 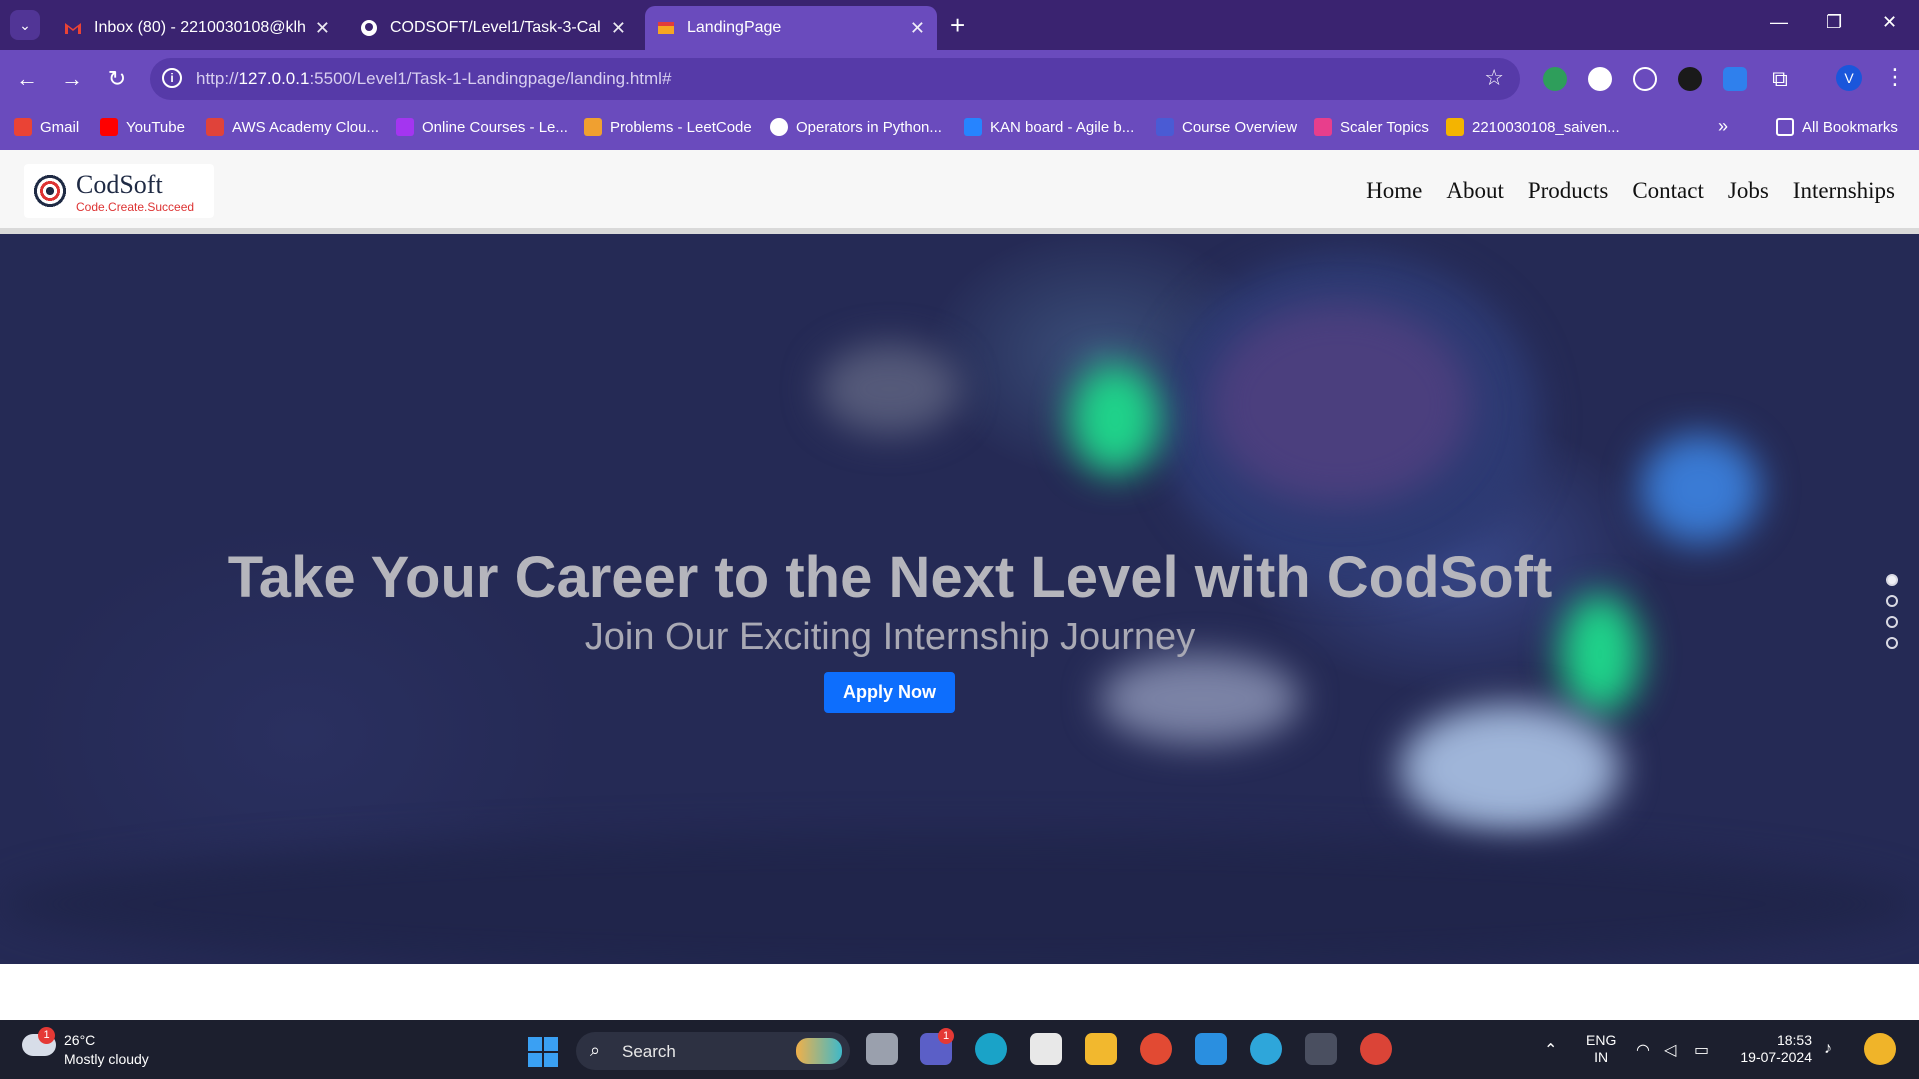 What do you see at coordinates (1670, 1050) in the screenshot?
I see `volume-icon: ◁` at bounding box center [1670, 1050].